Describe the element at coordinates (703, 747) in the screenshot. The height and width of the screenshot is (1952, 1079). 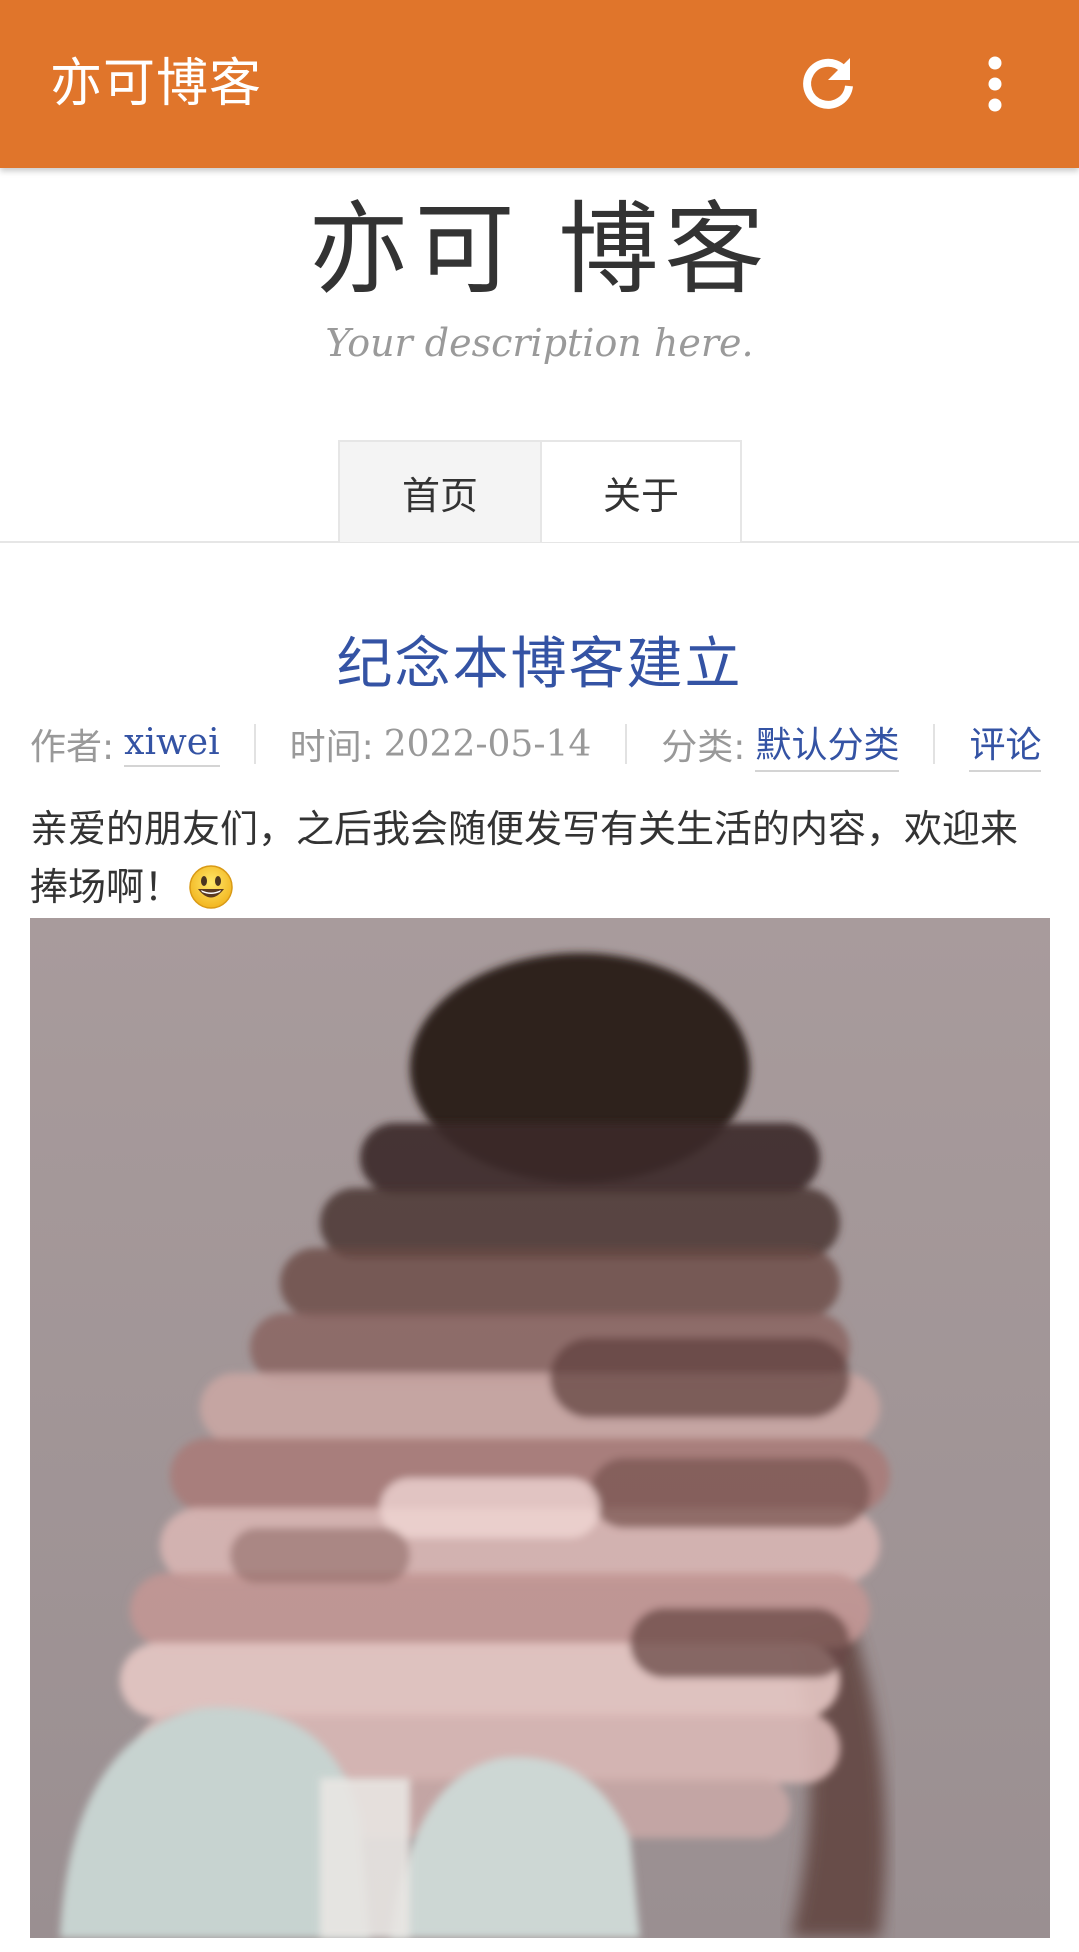
I see `category-label: 分类:` at that location.